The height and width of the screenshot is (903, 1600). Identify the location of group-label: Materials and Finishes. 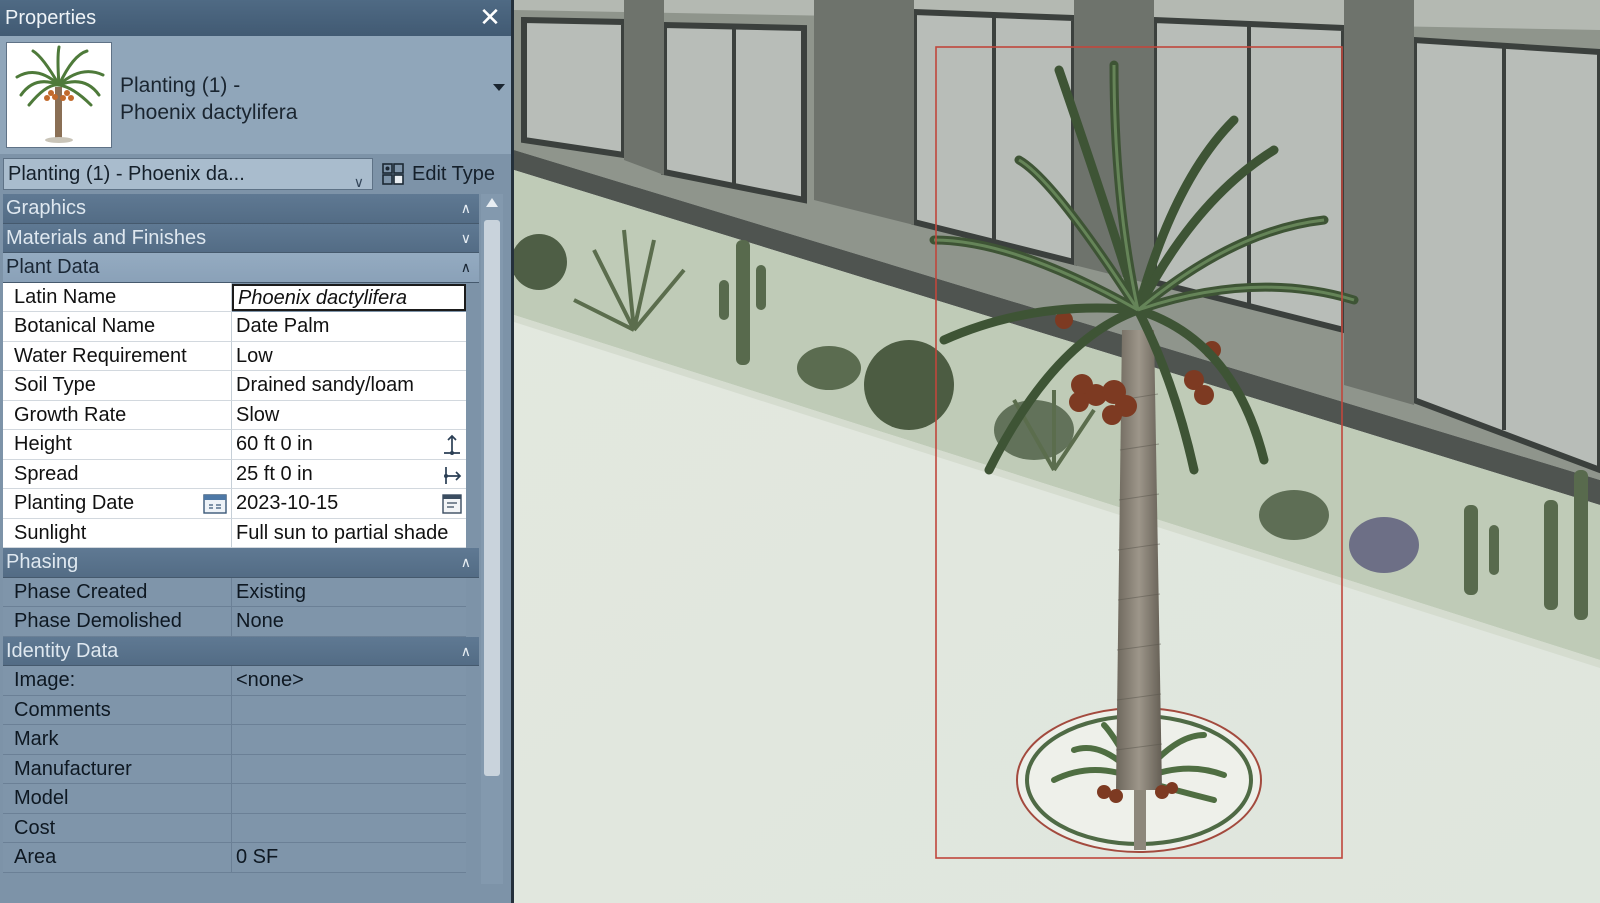
(106, 237).